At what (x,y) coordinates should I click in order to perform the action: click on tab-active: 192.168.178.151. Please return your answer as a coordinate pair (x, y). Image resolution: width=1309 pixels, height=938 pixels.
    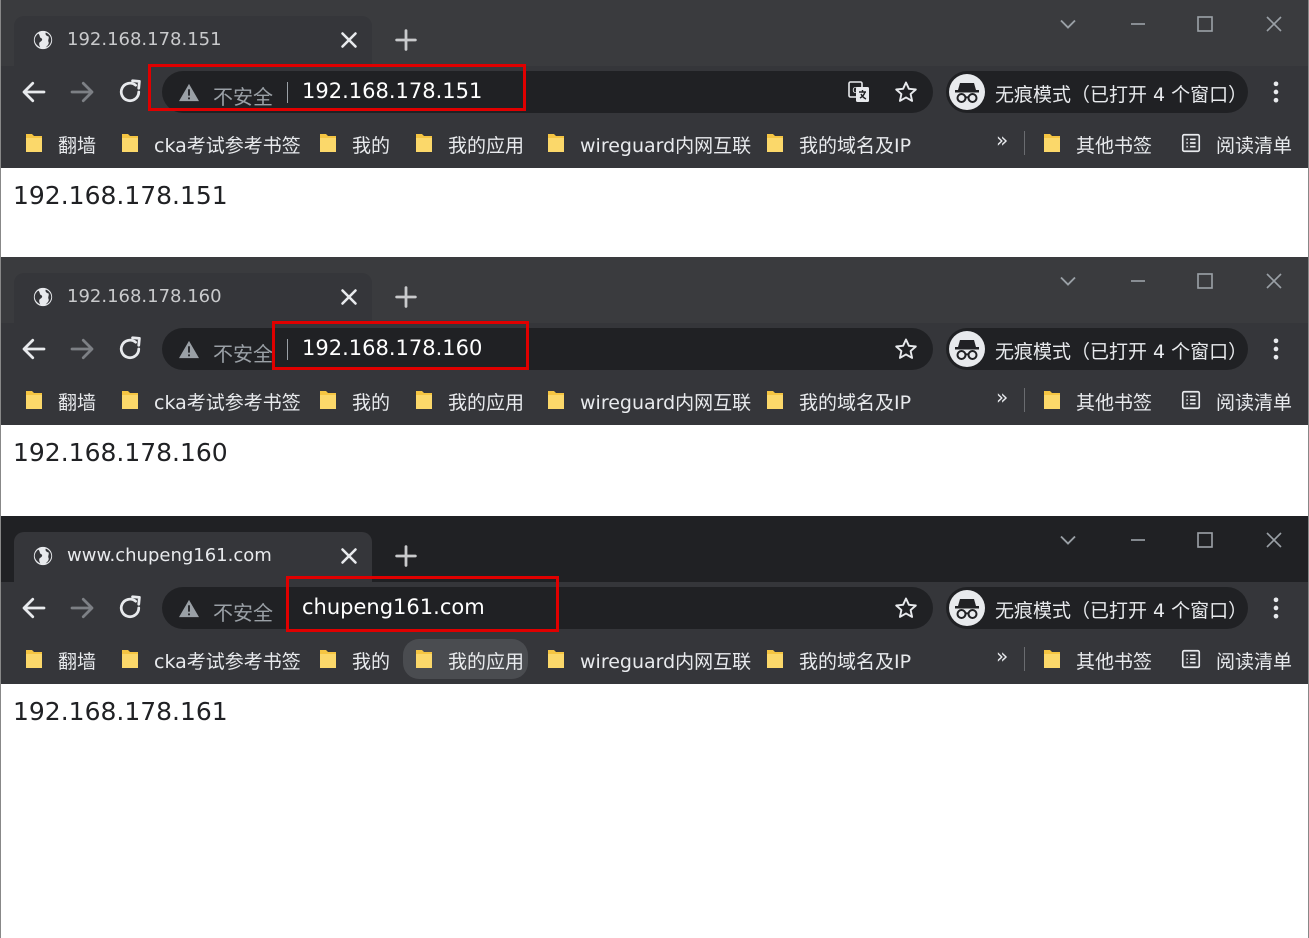
    Looking at the image, I should click on (193, 41).